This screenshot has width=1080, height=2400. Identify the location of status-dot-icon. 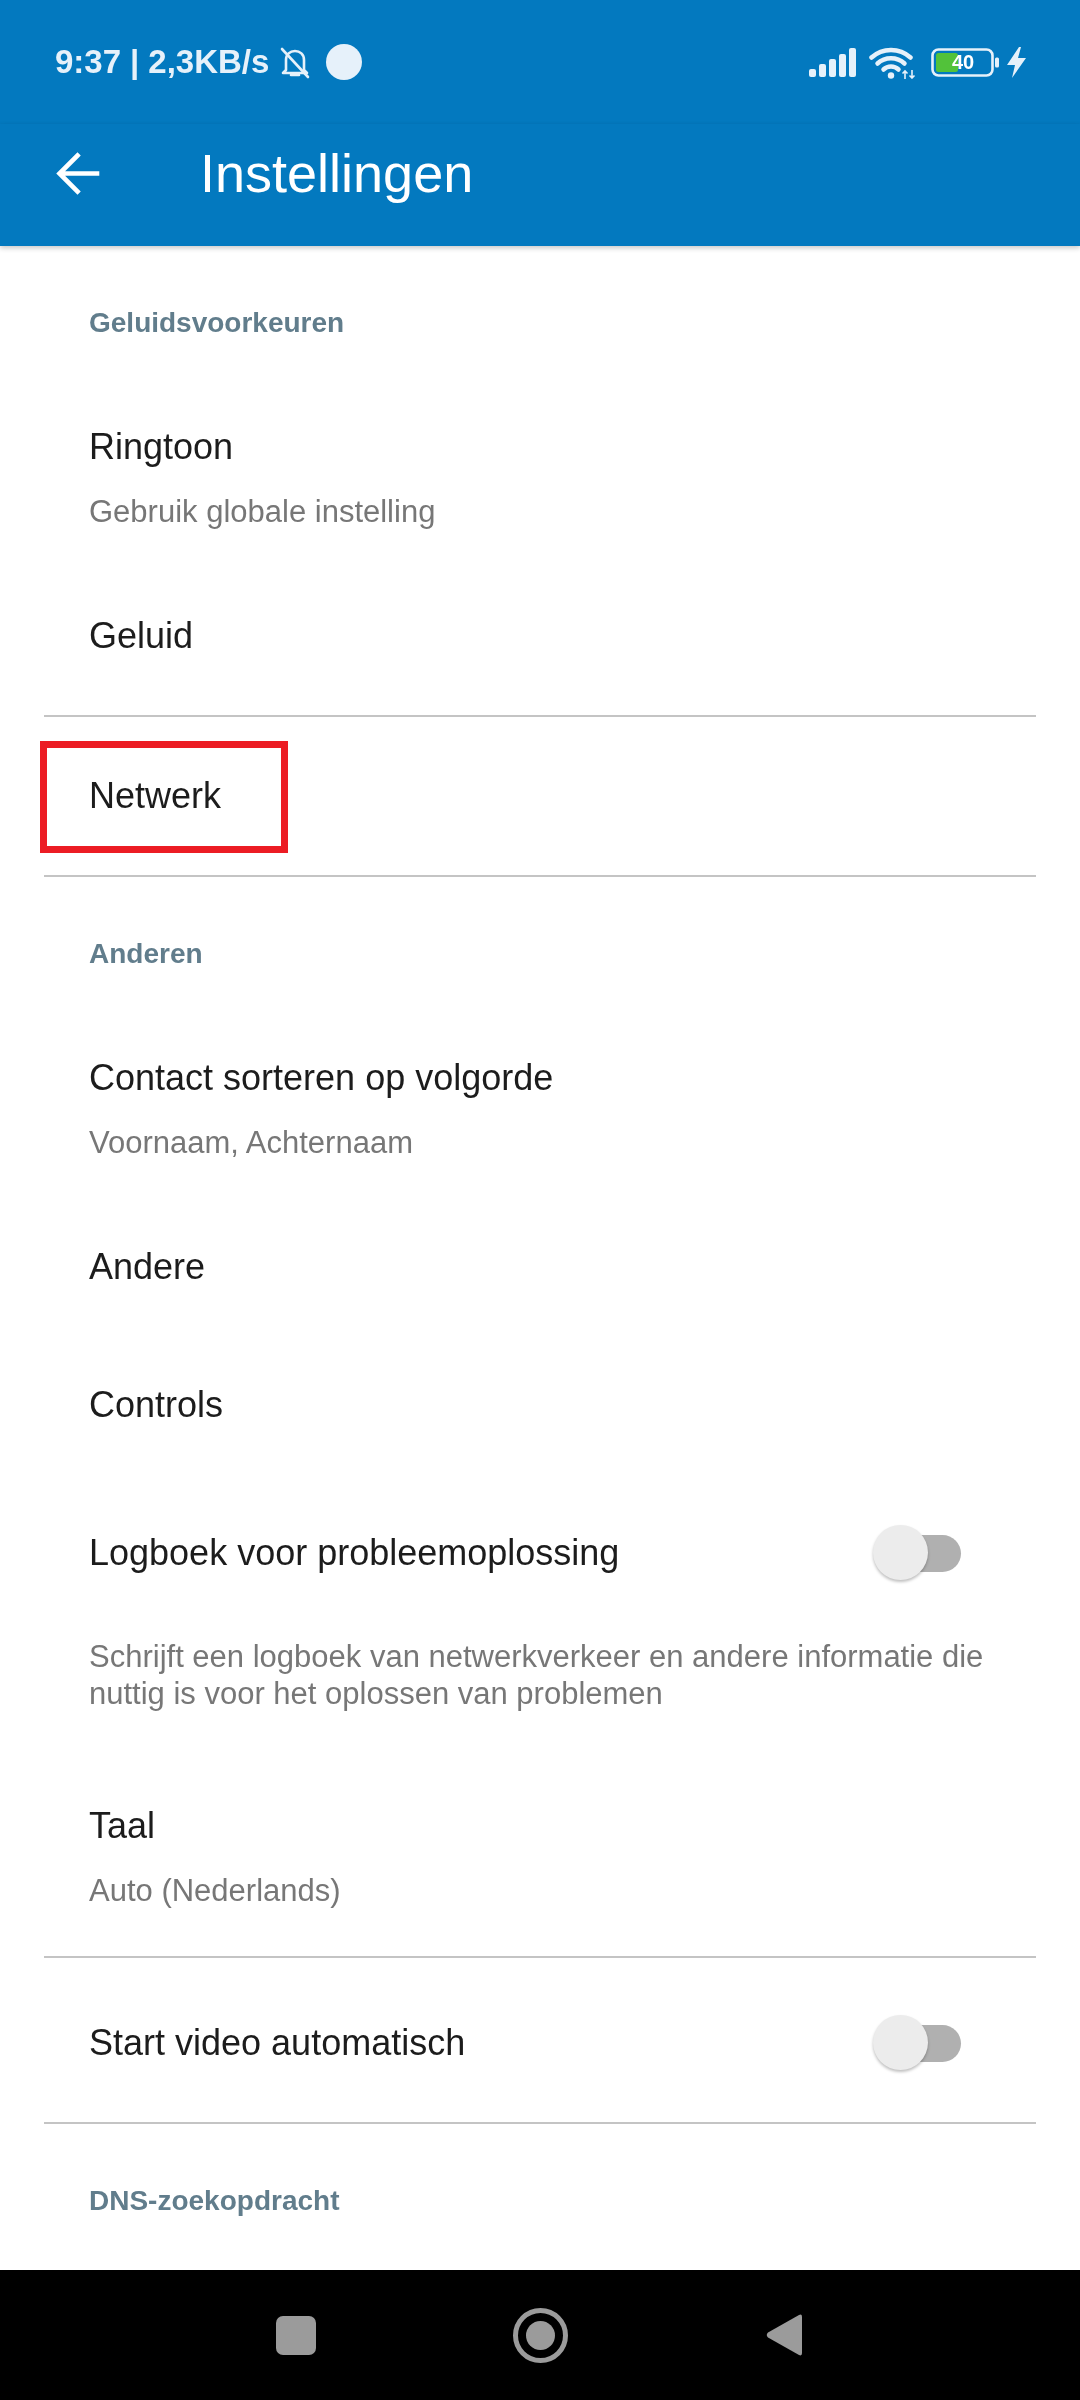
(344, 62).